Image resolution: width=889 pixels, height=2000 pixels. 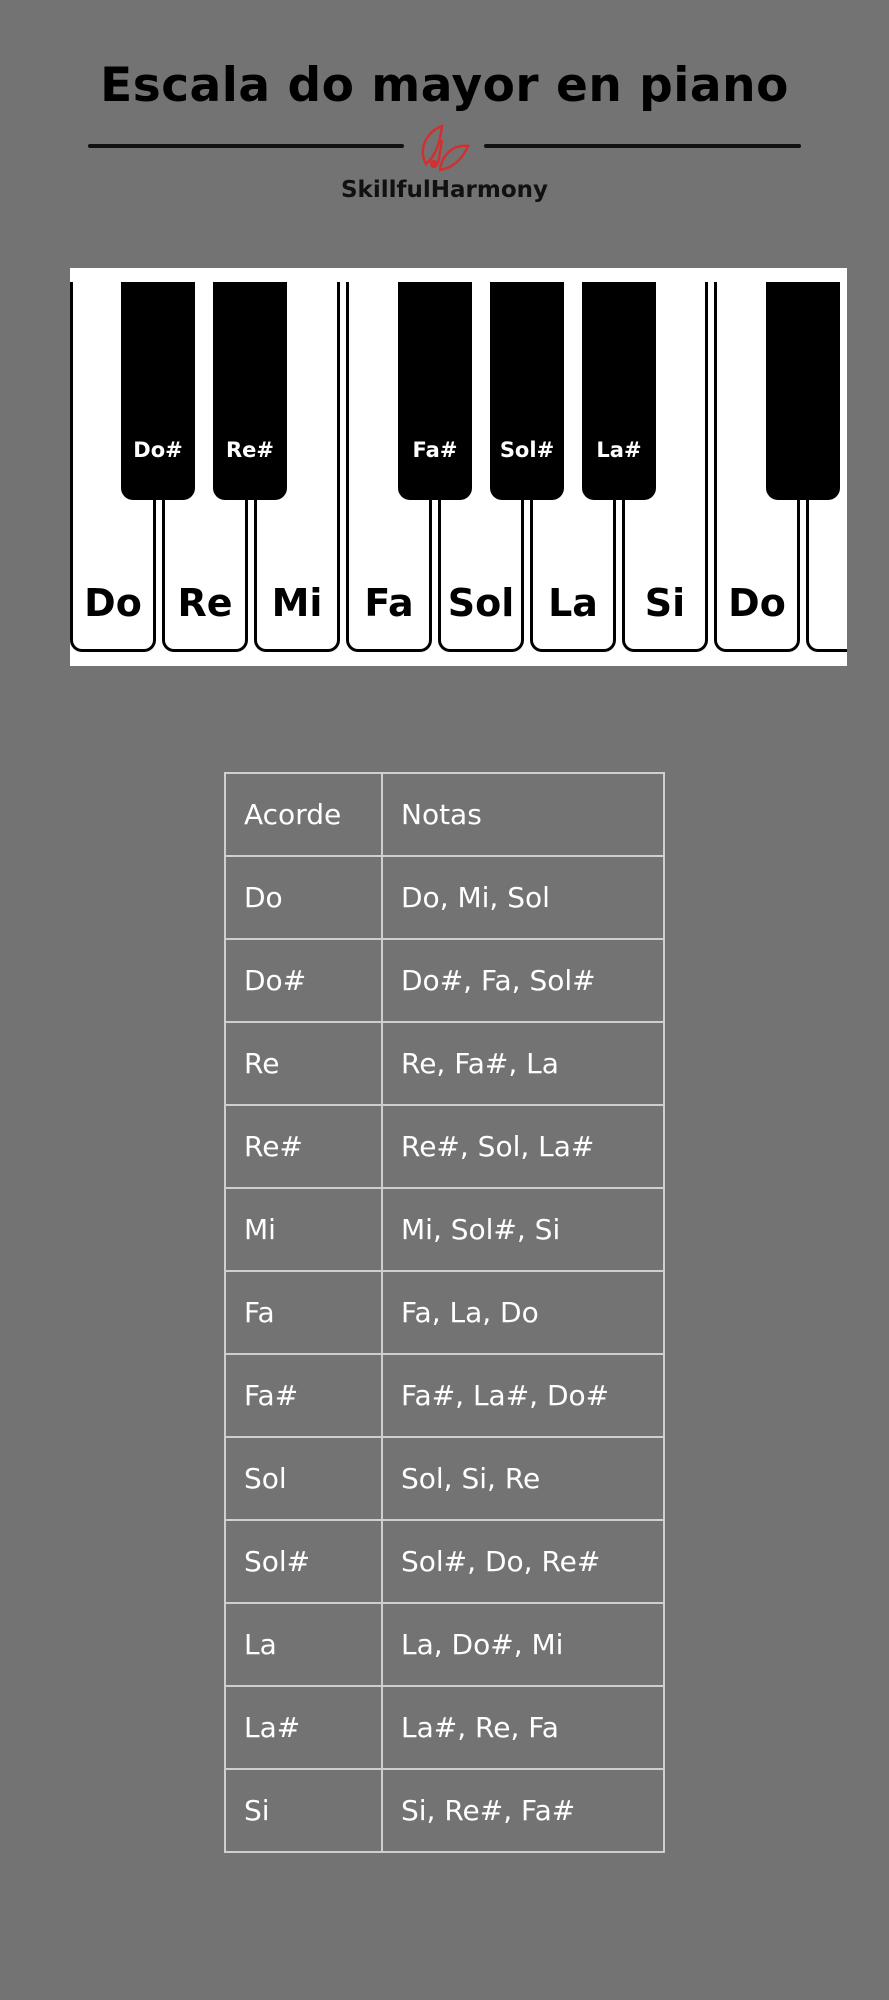 What do you see at coordinates (523, 1561) in the screenshot?
I see `notes-cell: Sol#, Do, Re#` at bounding box center [523, 1561].